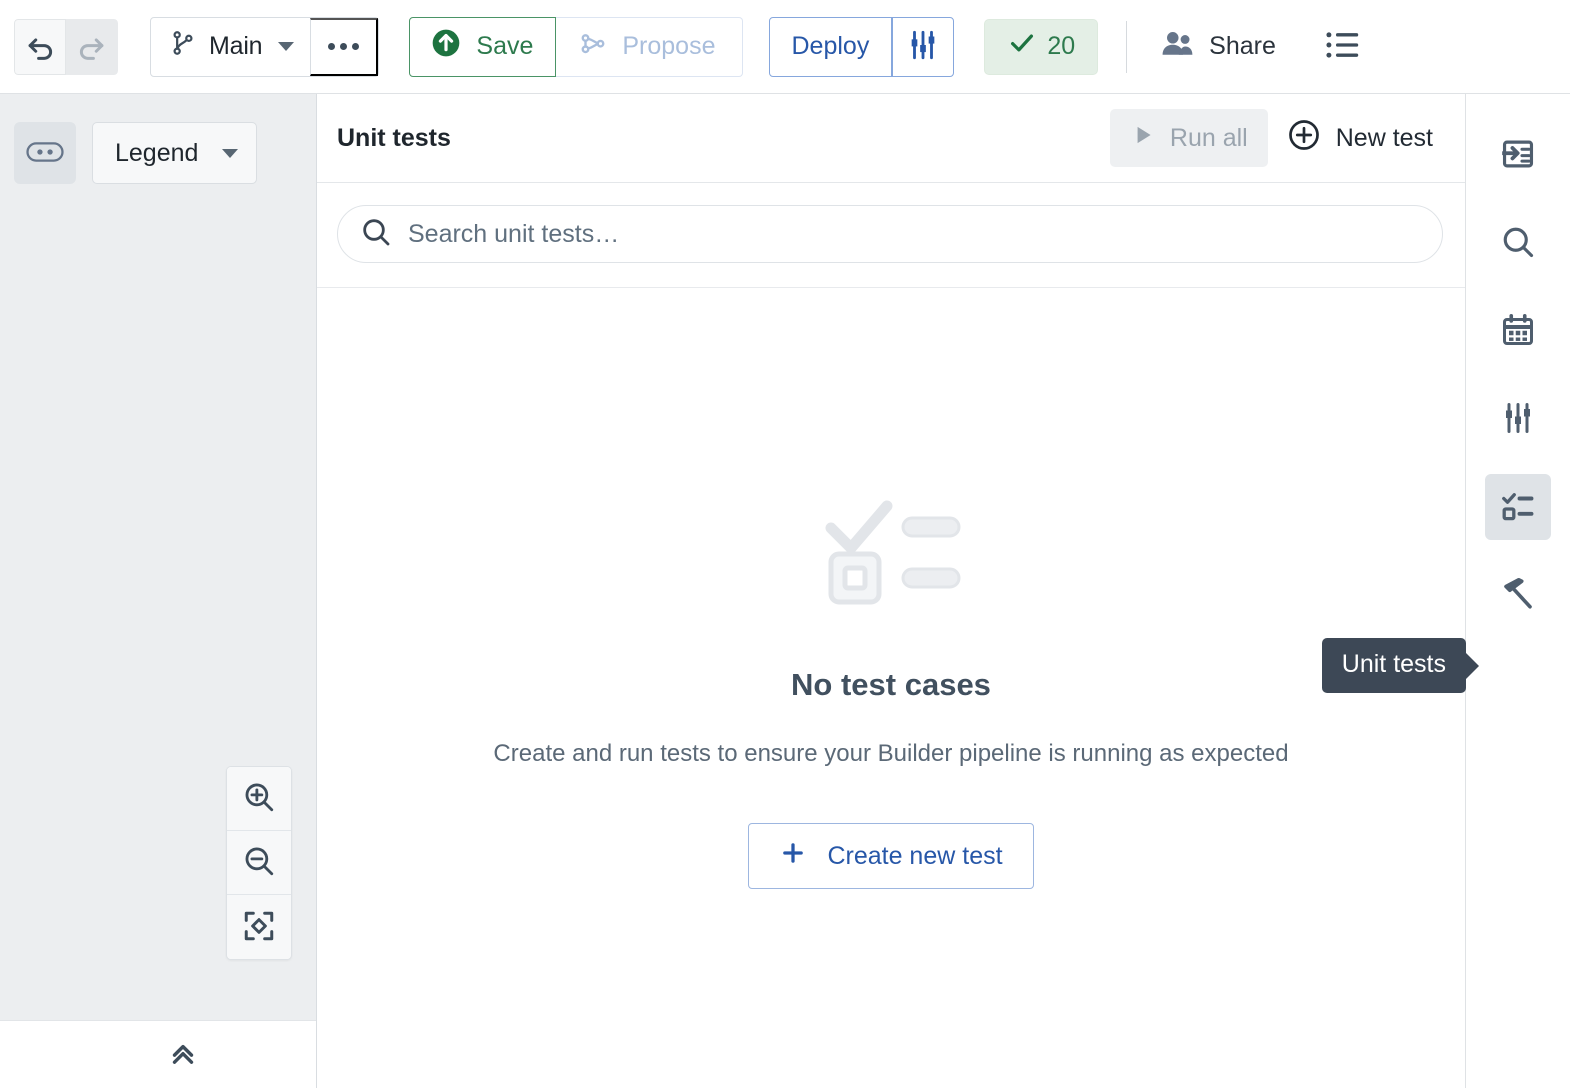 This screenshot has width=1570, height=1088. What do you see at coordinates (158, 1054) in the screenshot?
I see `graph-panel-footer` at bounding box center [158, 1054].